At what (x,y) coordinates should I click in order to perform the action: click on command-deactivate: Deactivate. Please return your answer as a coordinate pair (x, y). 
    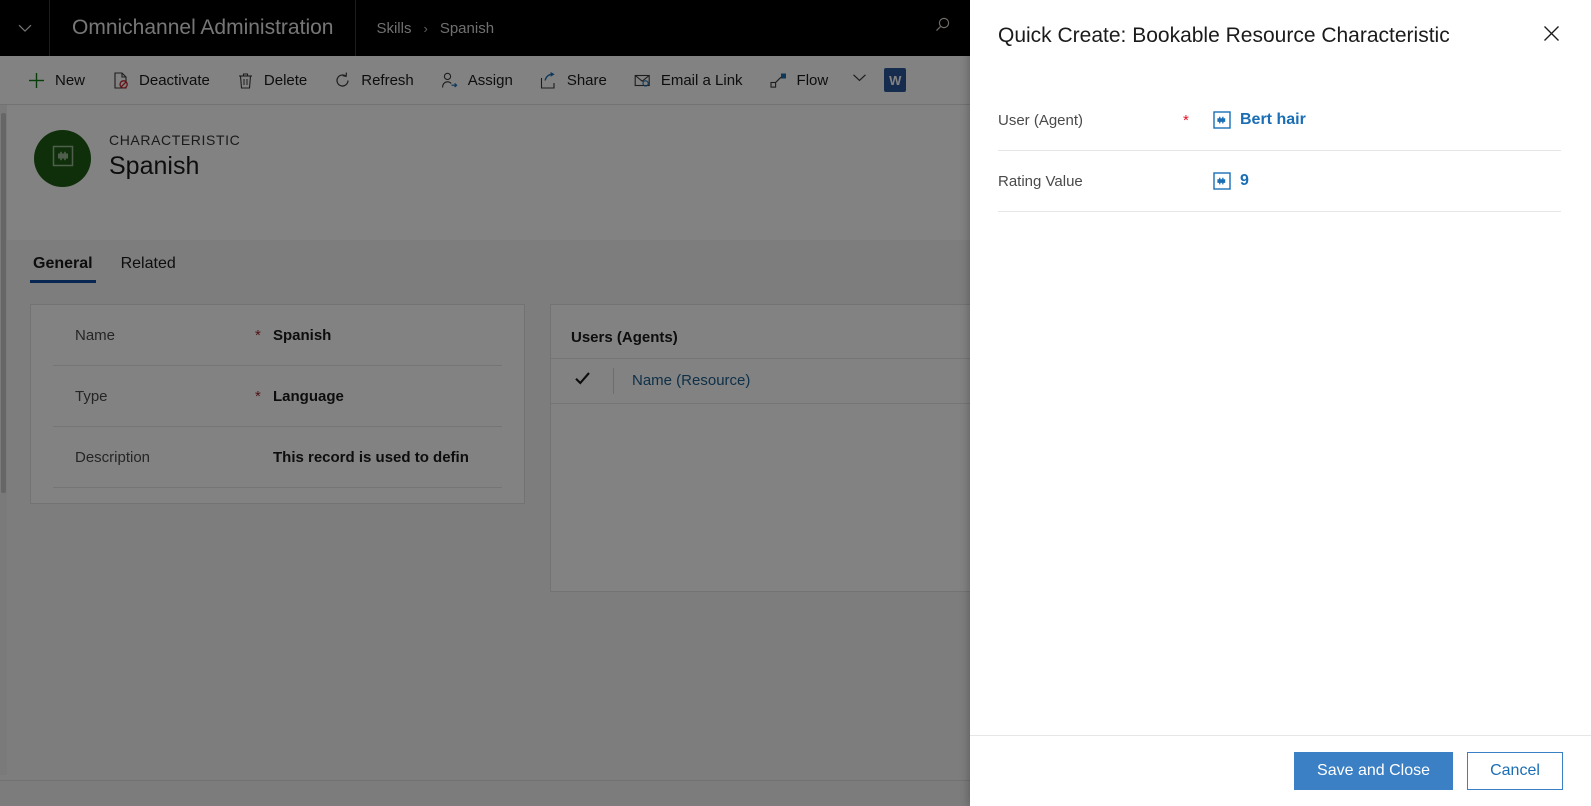
    Looking at the image, I should click on (160, 80).